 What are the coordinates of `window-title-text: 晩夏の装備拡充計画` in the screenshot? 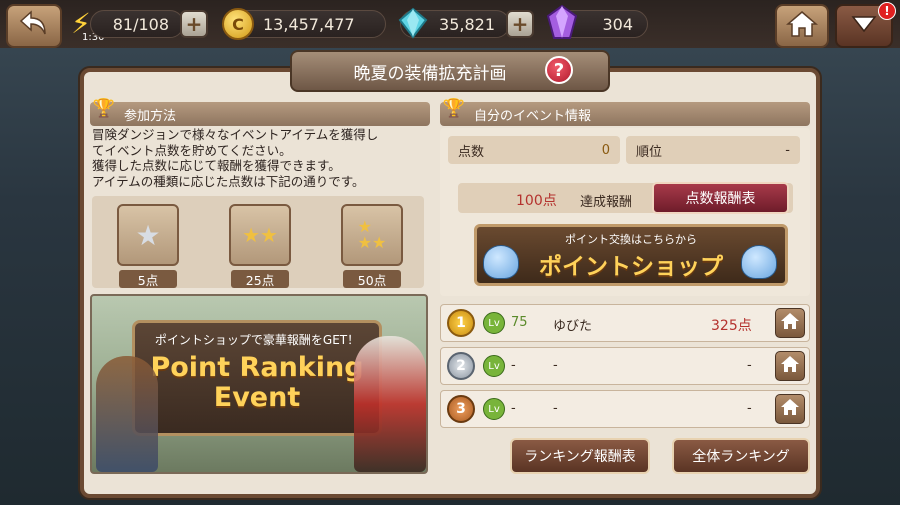 It's located at (430, 73).